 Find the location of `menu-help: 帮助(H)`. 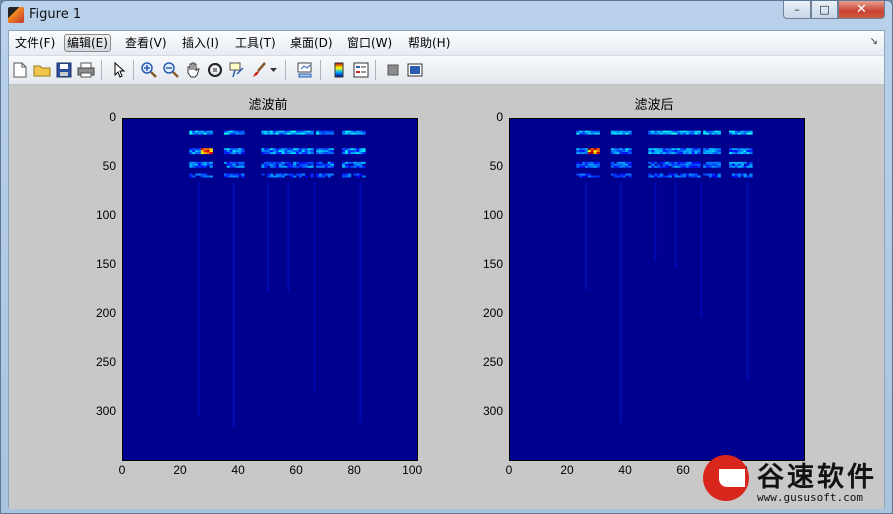

menu-help: 帮助(H) is located at coordinates (429, 43).